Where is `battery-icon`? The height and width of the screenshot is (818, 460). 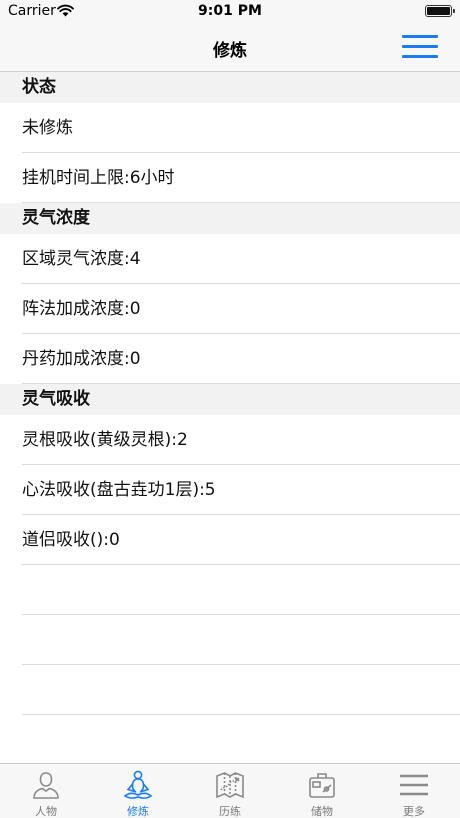
battery-icon is located at coordinates (440, 11).